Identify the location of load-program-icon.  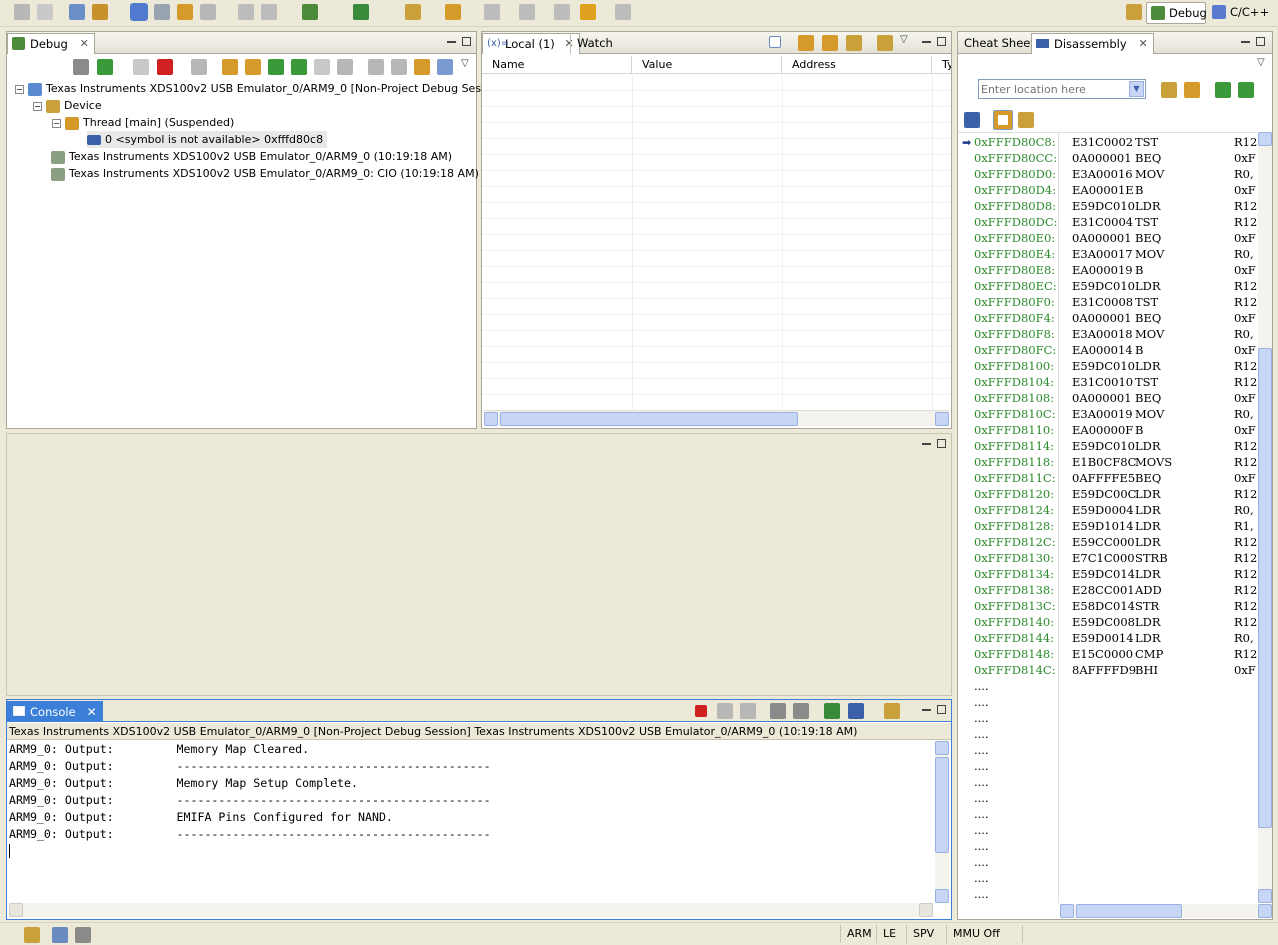
(185, 12).